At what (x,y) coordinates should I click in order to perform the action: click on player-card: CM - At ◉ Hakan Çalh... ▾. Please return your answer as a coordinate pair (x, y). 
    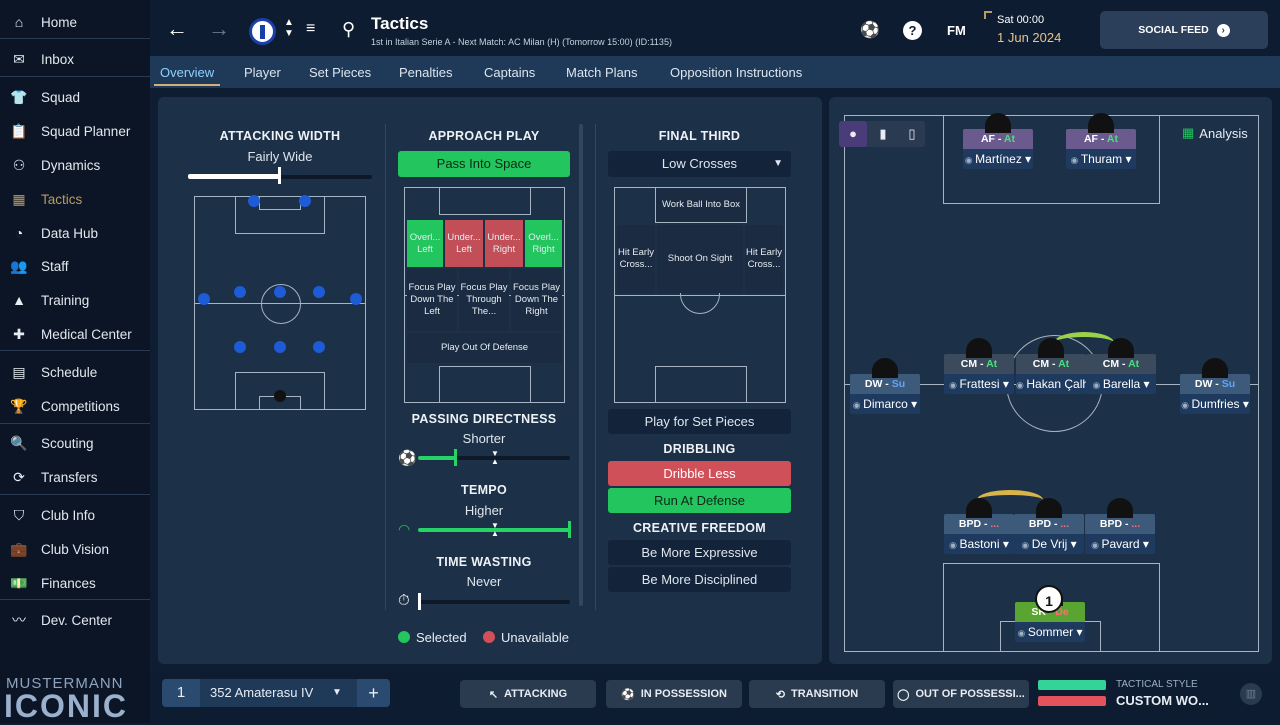
    Looking at the image, I should click on (1051, 366).